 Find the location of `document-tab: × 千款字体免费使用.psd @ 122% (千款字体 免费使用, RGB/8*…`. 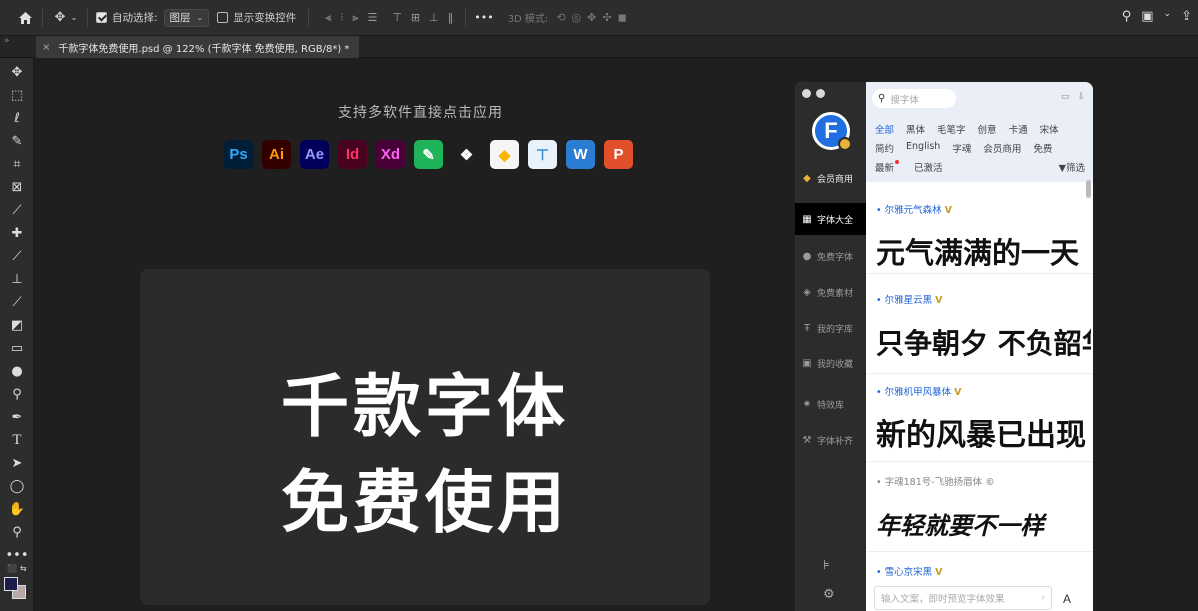

document-tab: × 千款字体免费使用.psd @ 122% (千款字体 免费使用, RGB/8*… is located at coordinates (198, 47).